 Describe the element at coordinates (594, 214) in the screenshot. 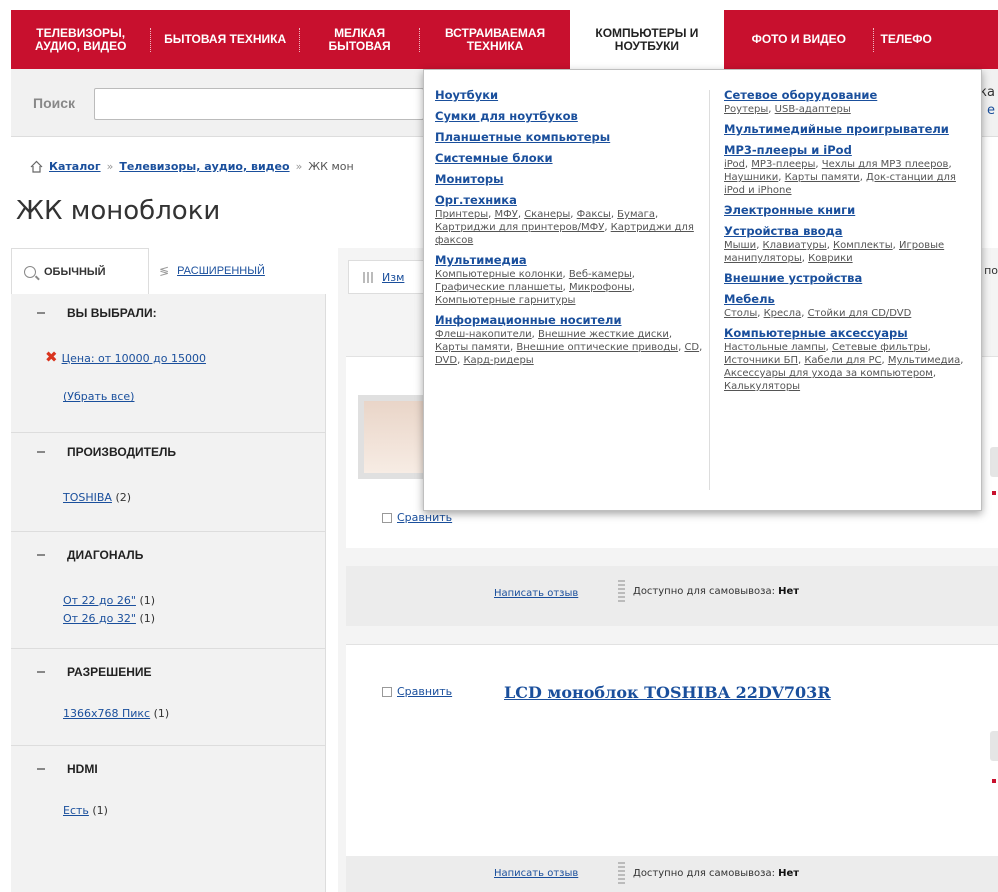

I see `menu-subcategory-link: Факсы` at that location.